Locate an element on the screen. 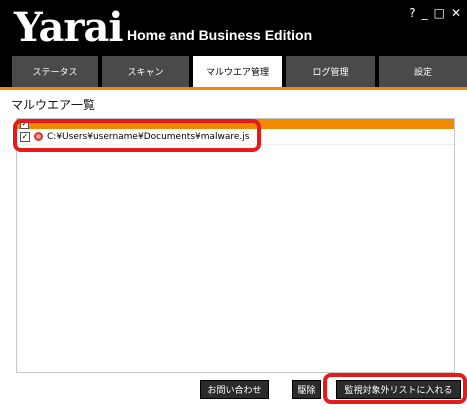  tab-status: ステータス is located at coordinates (55, 71).